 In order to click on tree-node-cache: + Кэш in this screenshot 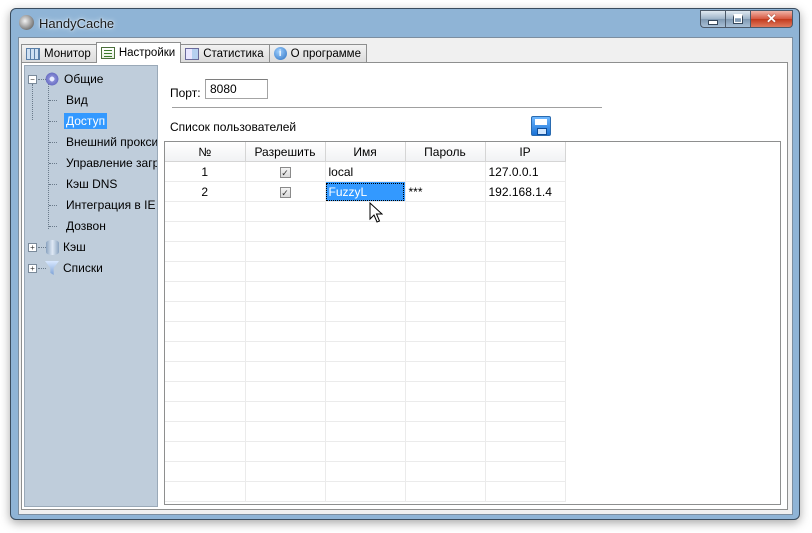, I will do `click(56, 247)`.